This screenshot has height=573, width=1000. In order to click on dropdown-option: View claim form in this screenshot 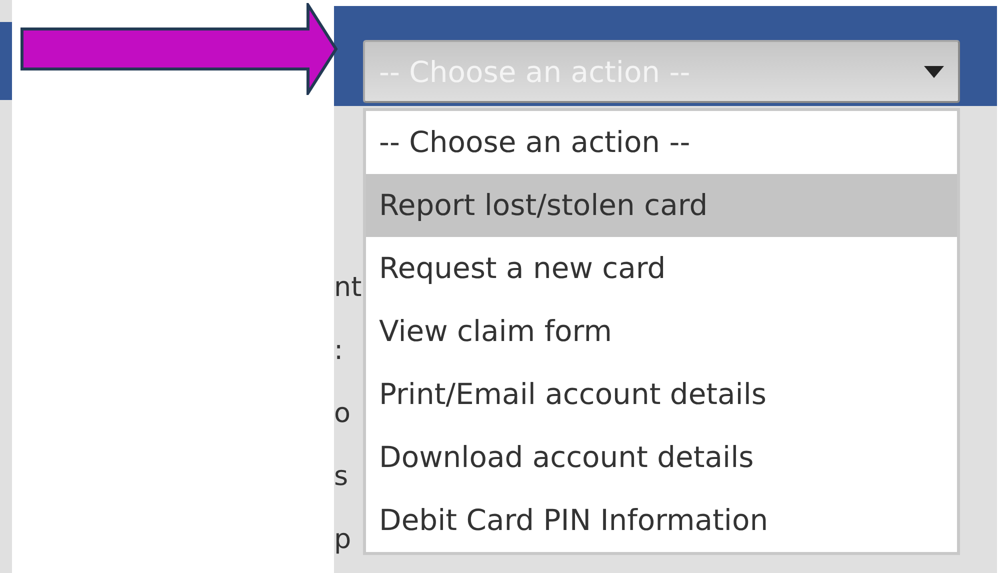, I will do `click(661, 331)`.